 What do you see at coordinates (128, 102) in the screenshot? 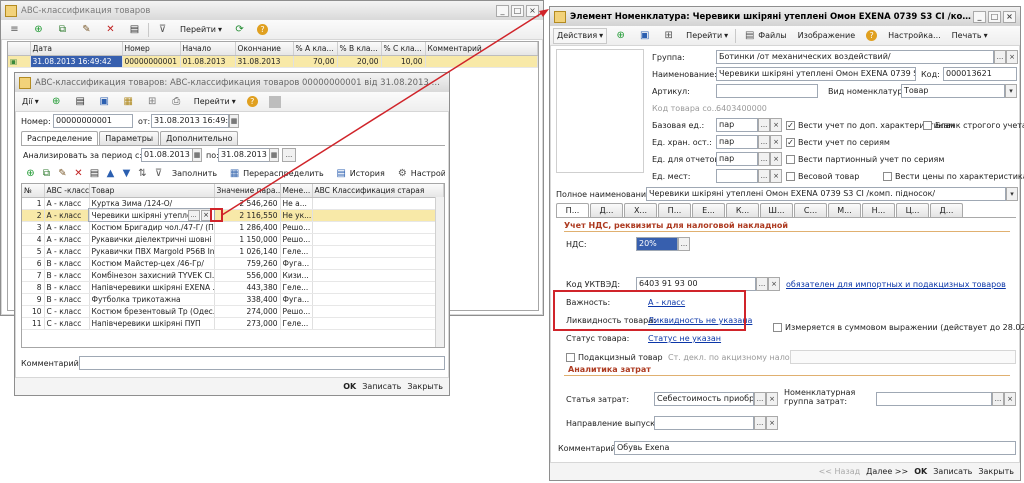
I see `report-button: ▦` at bounding box center [128, 102].